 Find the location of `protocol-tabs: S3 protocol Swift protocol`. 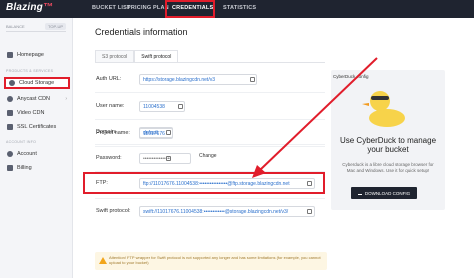

protocol-tabs: S3 protocol Swift protocol is located at coordinates (137, 56).